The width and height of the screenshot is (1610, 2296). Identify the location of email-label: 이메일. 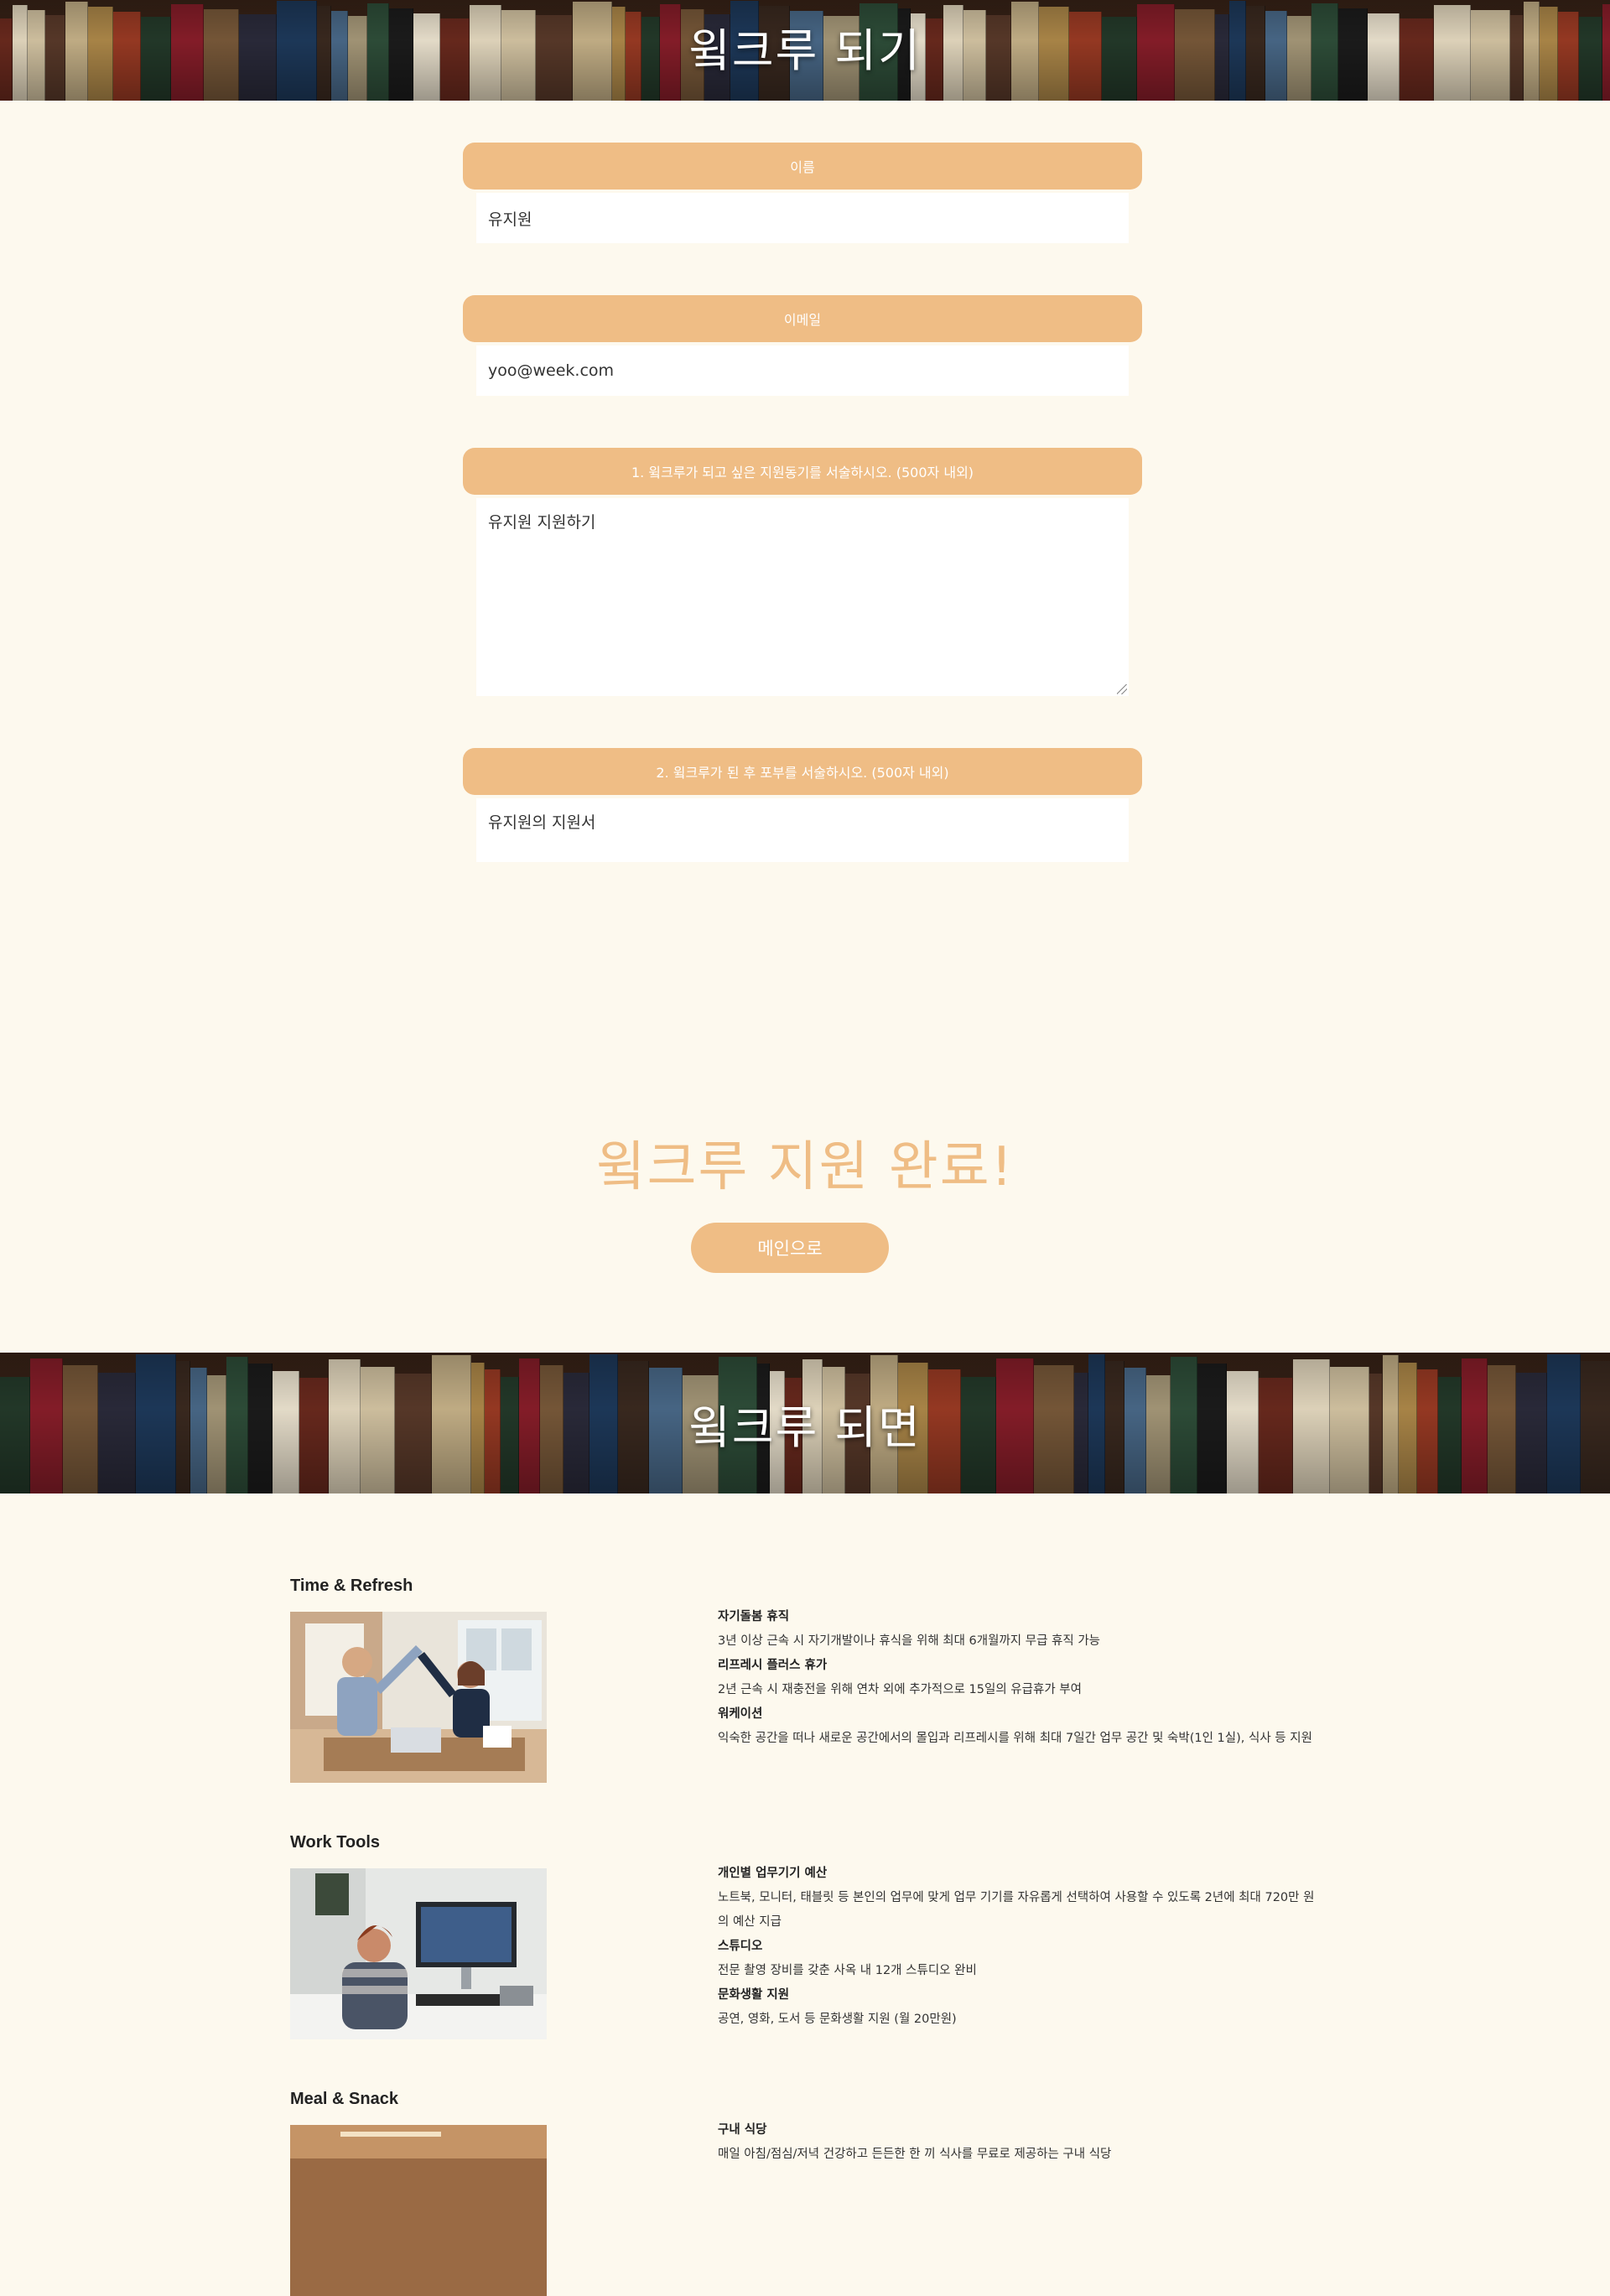
(802, 318).